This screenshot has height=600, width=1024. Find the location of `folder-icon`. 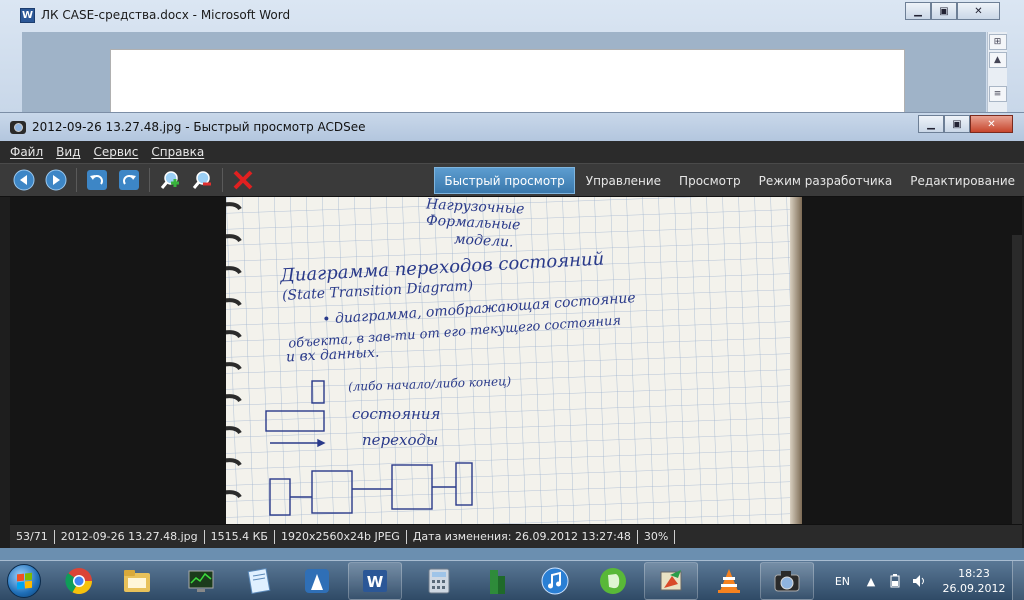

folder-icon is located at coordinates (137, 580).